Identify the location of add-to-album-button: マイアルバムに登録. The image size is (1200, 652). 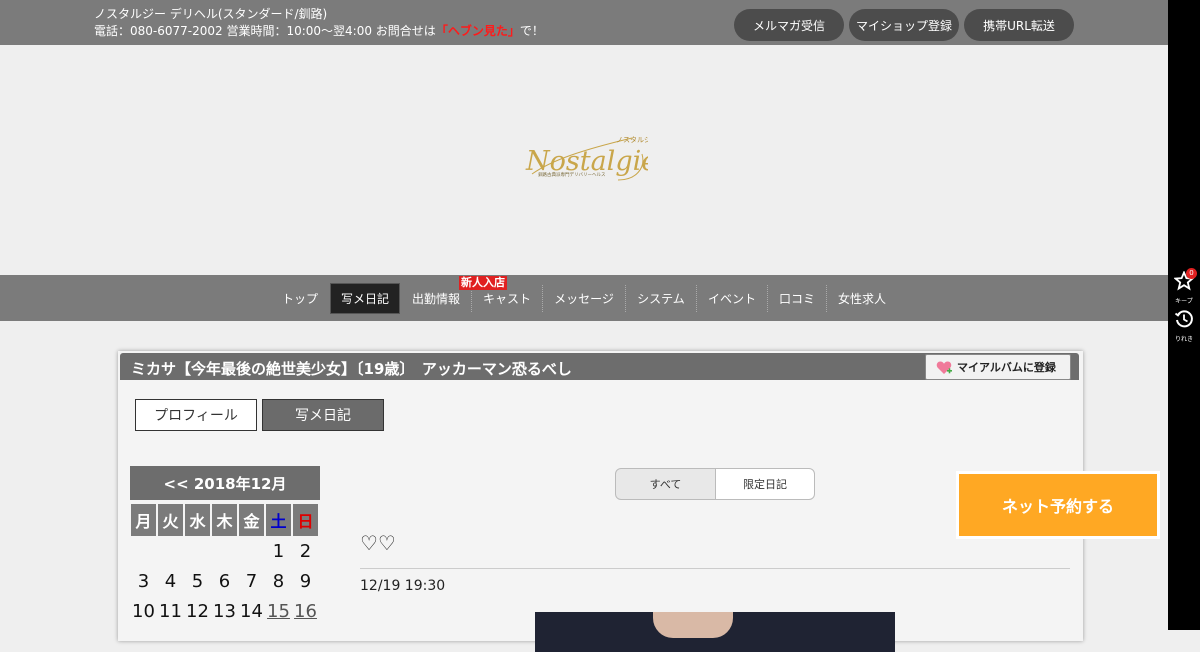
(998, 367).